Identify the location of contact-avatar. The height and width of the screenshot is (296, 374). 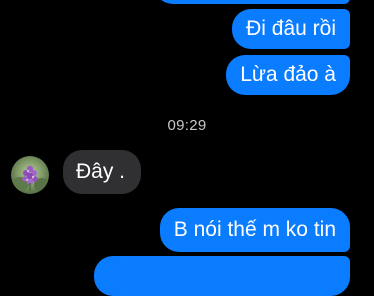
(30, 175).